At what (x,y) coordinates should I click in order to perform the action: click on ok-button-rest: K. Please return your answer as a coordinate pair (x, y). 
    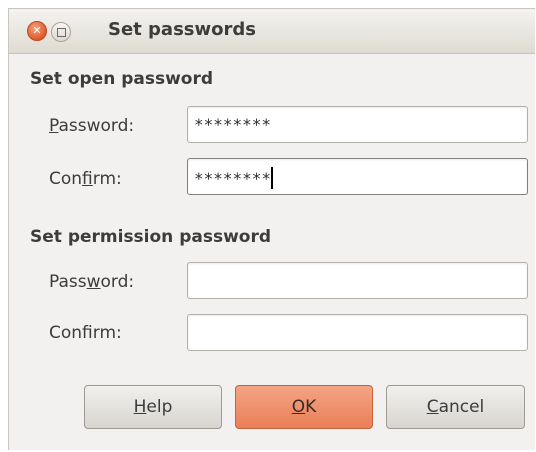
    Looking at the image, I should click on (311, 407).